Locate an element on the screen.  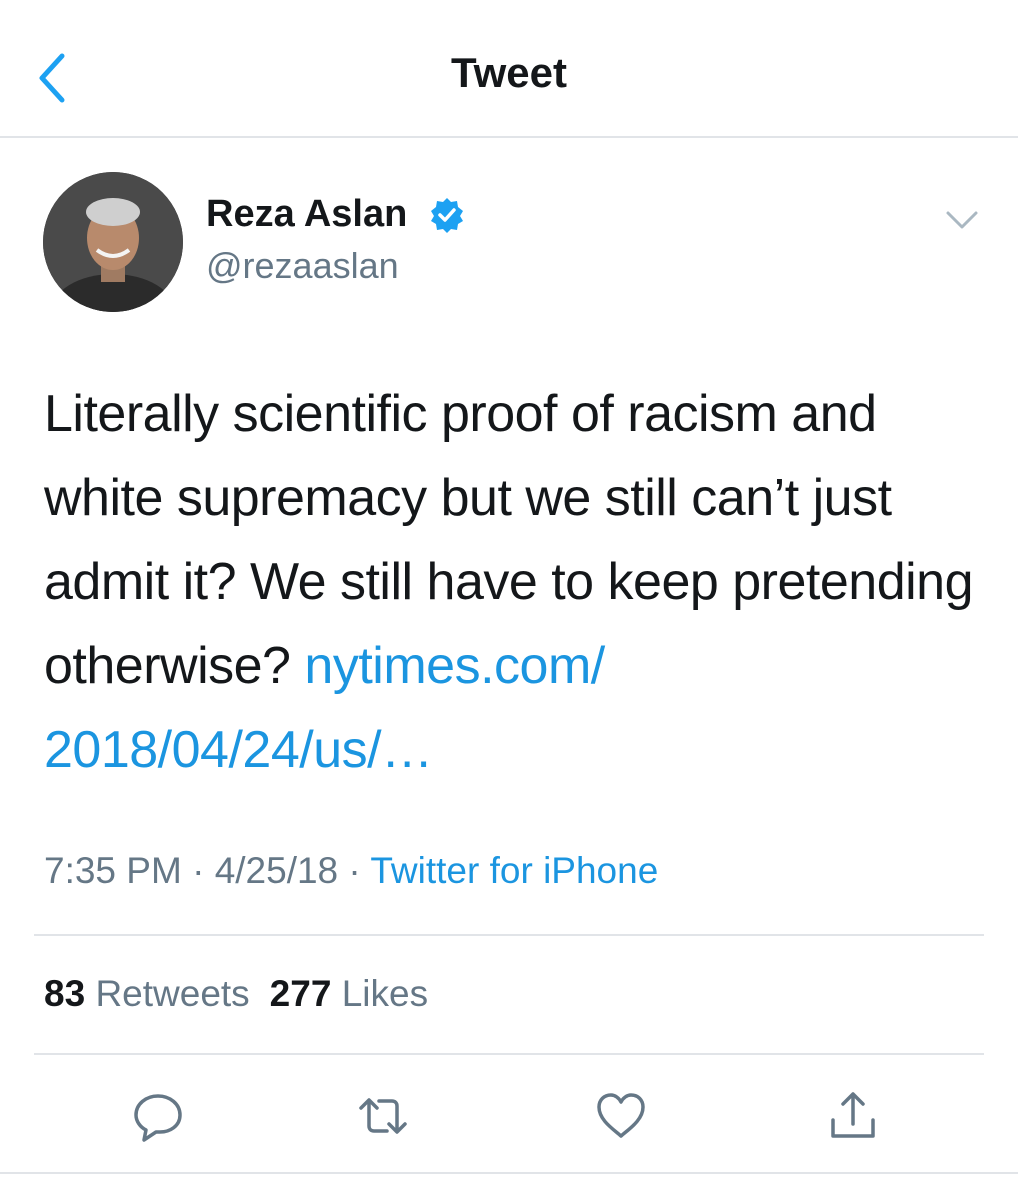
likes-stat: 277 Likes is located at coordinates (349, 993).